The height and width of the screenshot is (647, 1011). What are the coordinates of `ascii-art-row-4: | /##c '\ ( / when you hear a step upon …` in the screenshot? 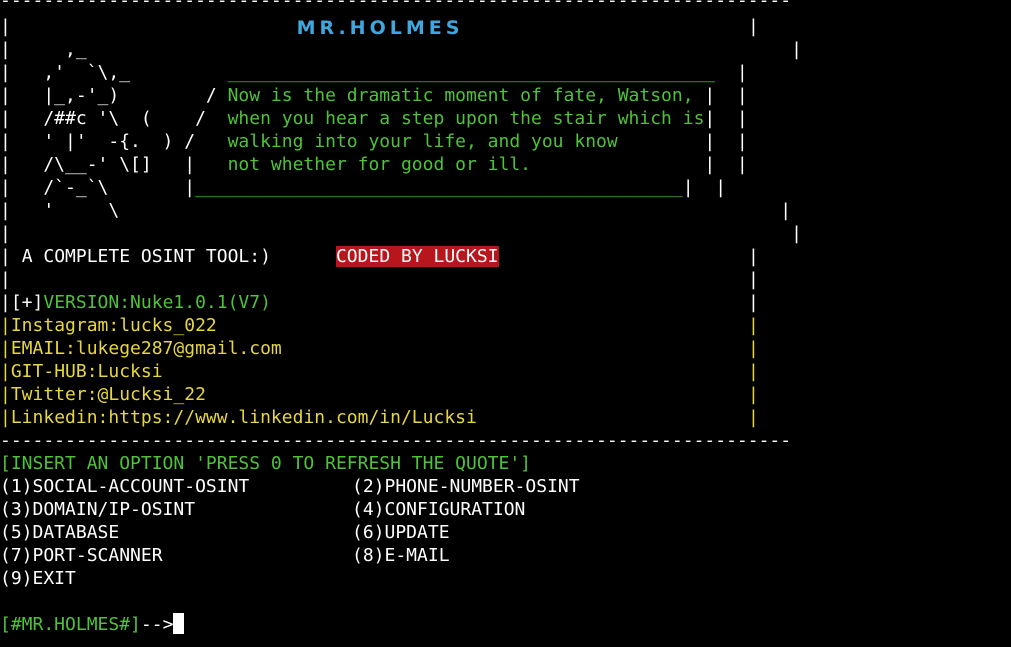 It's located at (374, 118).